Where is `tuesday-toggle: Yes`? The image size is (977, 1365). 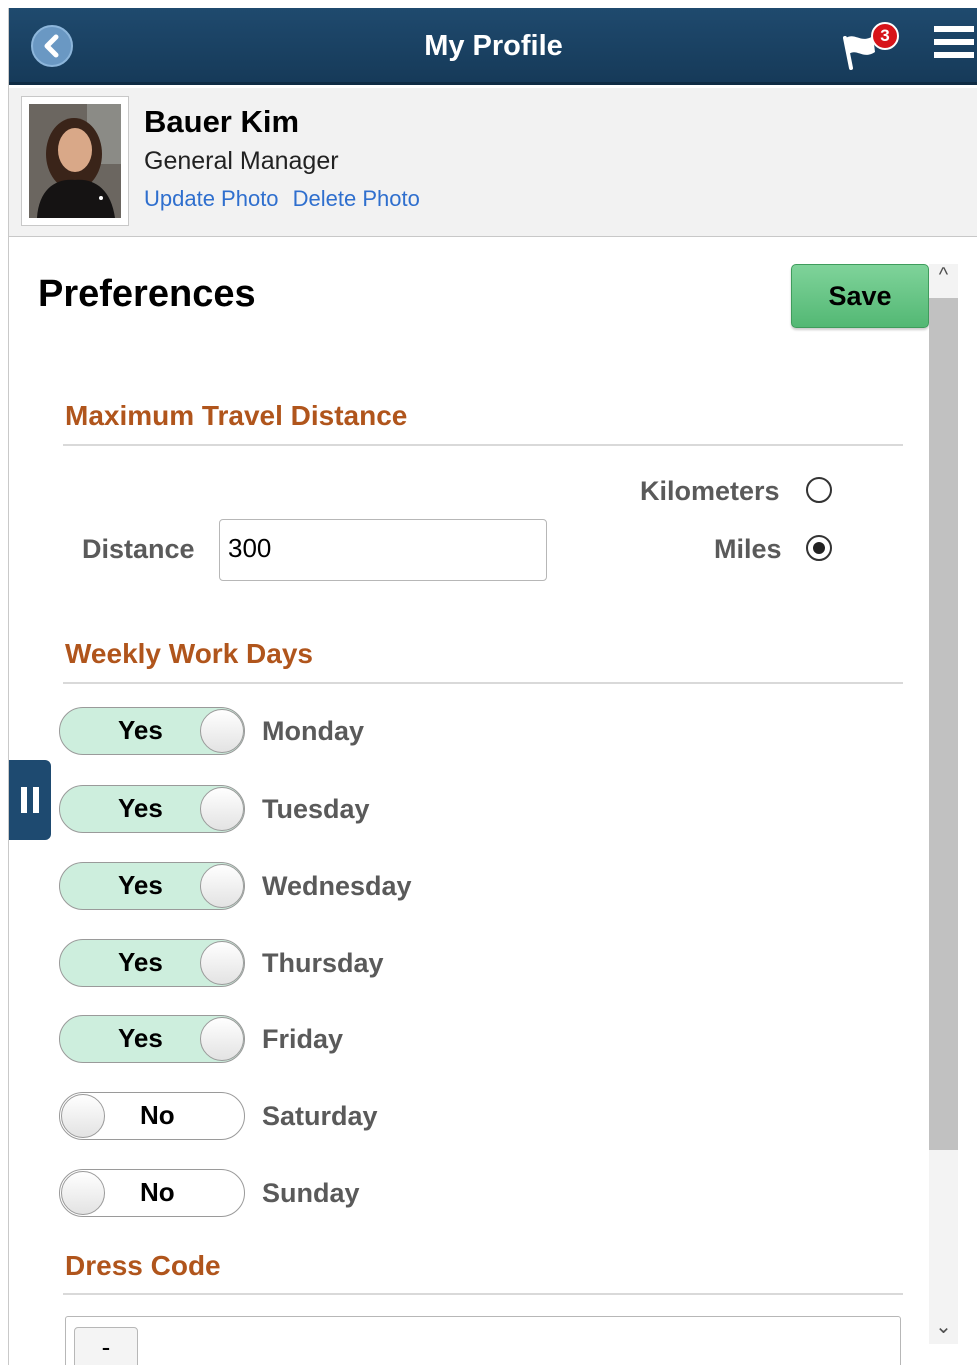
tuesday-toggle: Yes is located at coordinates (152, 809).